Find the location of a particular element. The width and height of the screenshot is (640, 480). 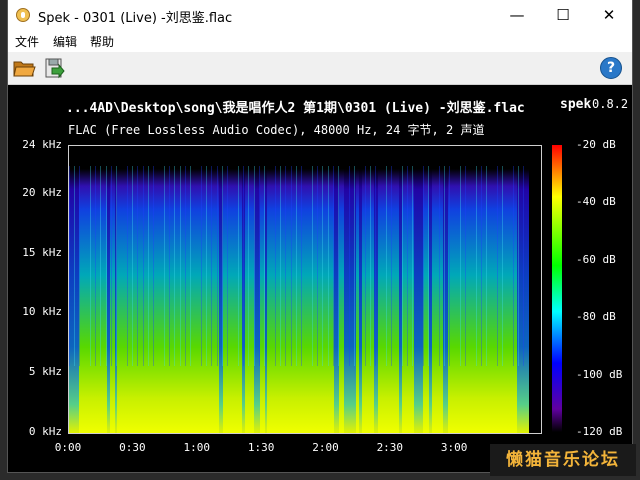

db-tick-label: -80 dB is located at coordinates (596, 317).